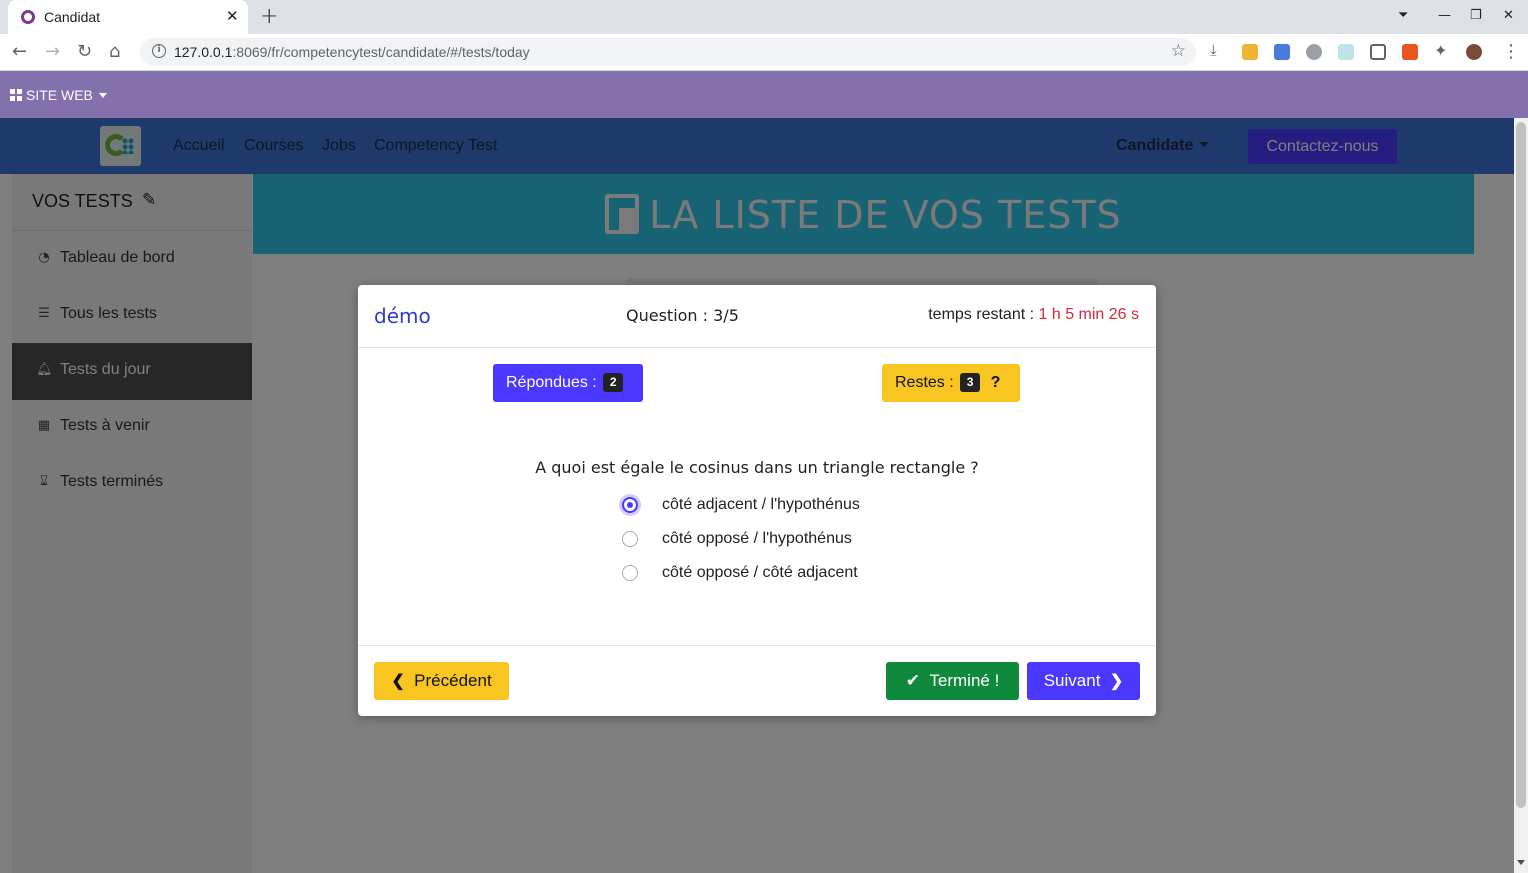  What do you see at coordinates (1282, 52) in the screenshot?
I see `translate-extension-icon` at bounding box center [1282, 52].